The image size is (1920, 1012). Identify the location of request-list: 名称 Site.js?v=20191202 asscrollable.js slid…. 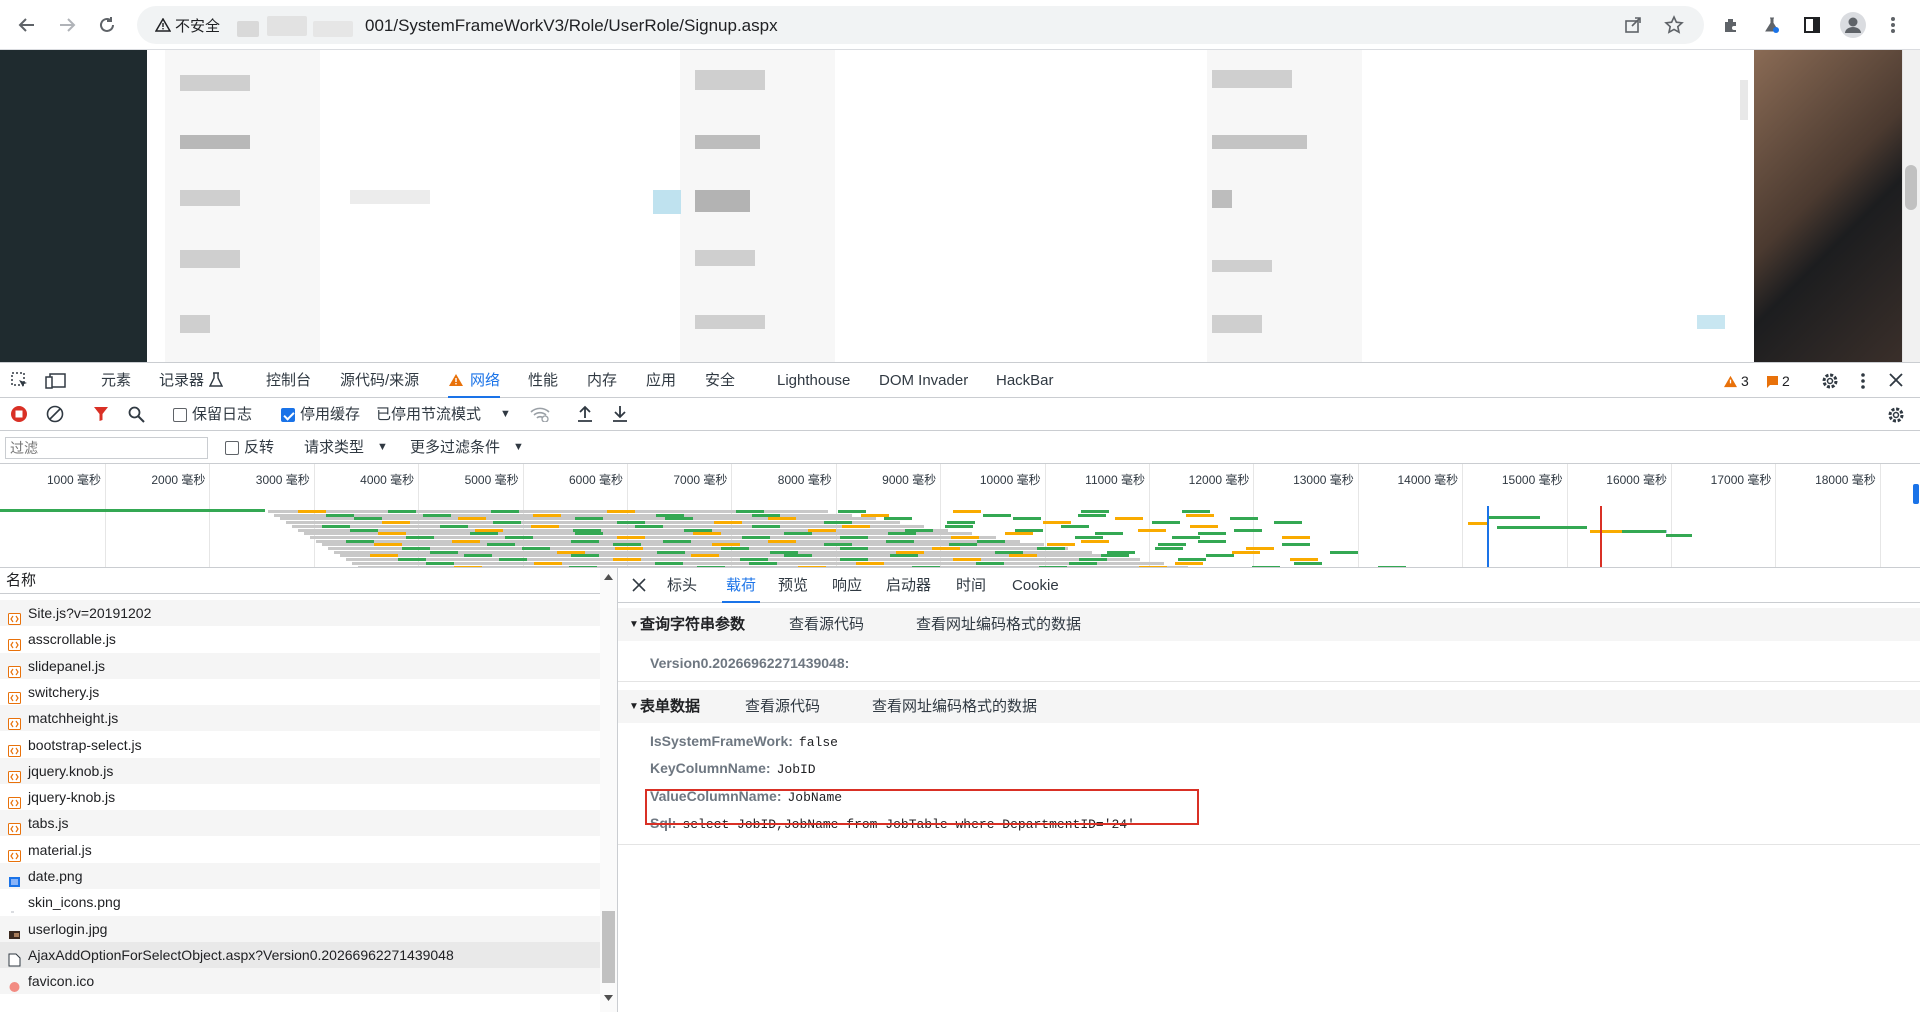
(309, 790).